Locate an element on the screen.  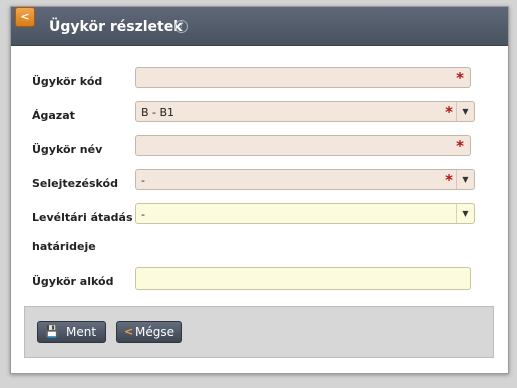
panel-header: < Ügykör részletek ? is located at coordinates (259, 26).